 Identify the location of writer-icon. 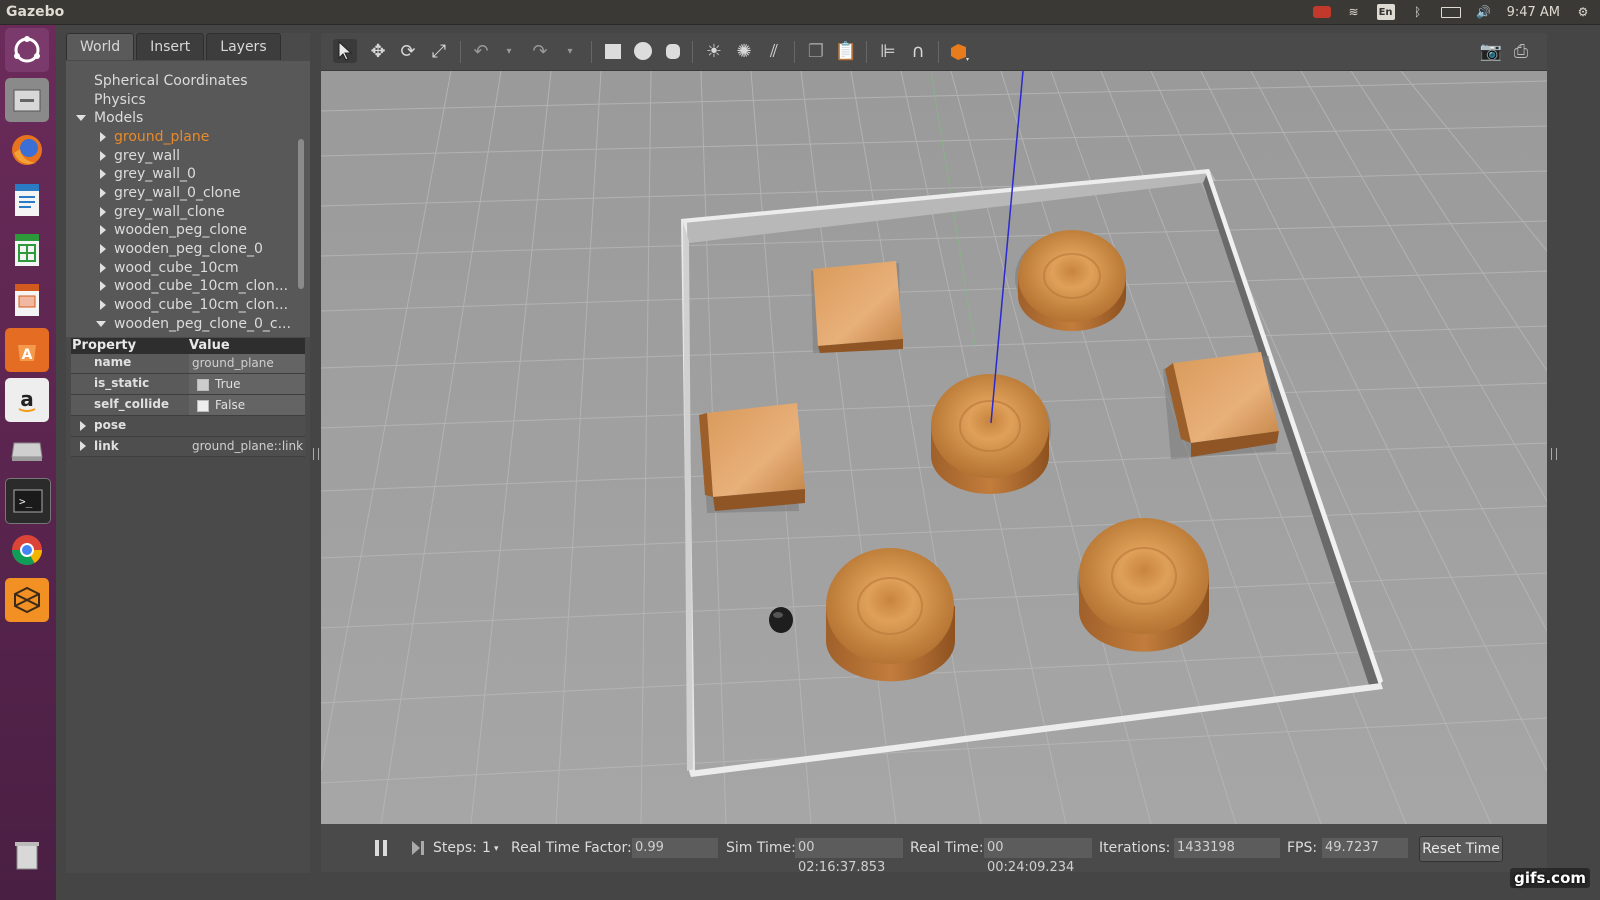
(27, 200).